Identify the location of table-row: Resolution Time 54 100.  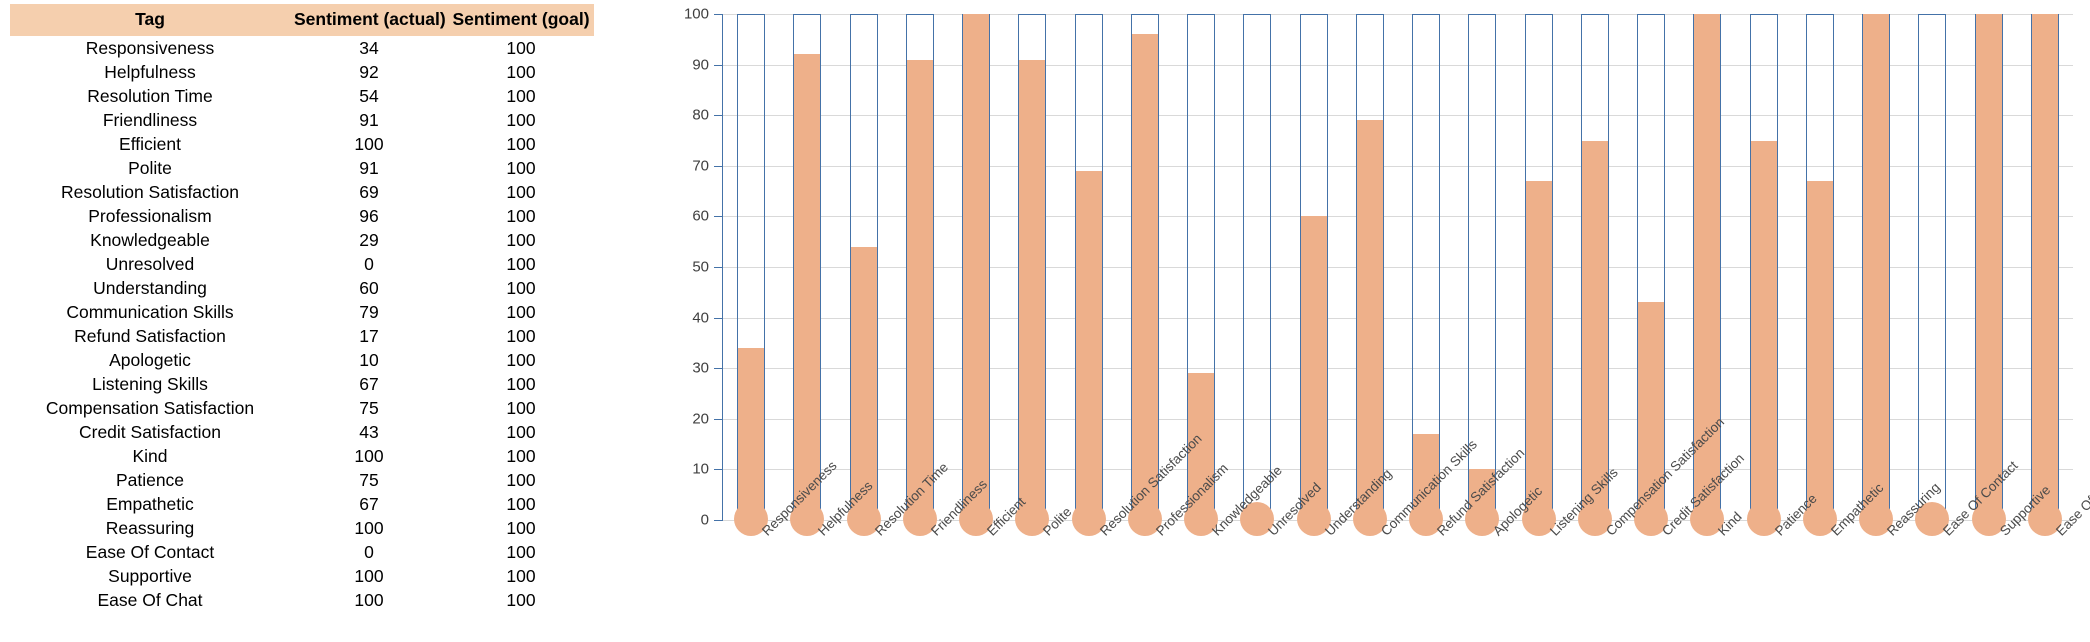
(302, 96).